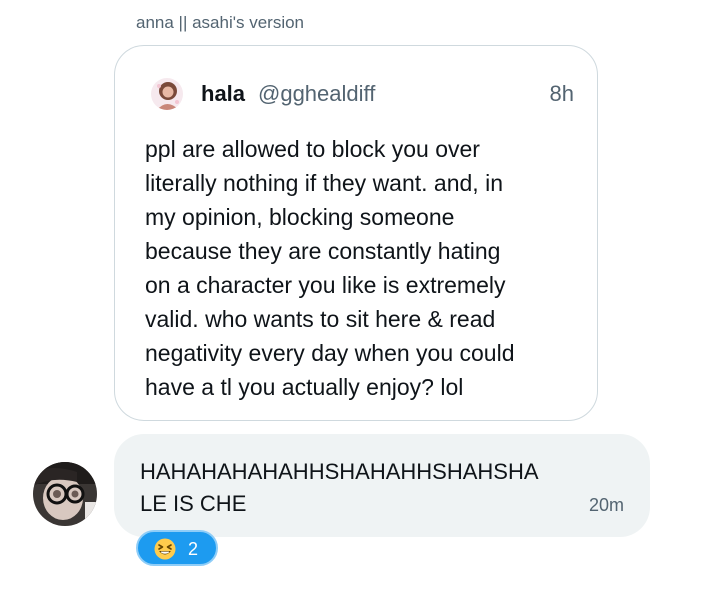 This screenshot has height=595, width=720. I want to click on quoted-post-timestamp: 8h, so click(561, 93).